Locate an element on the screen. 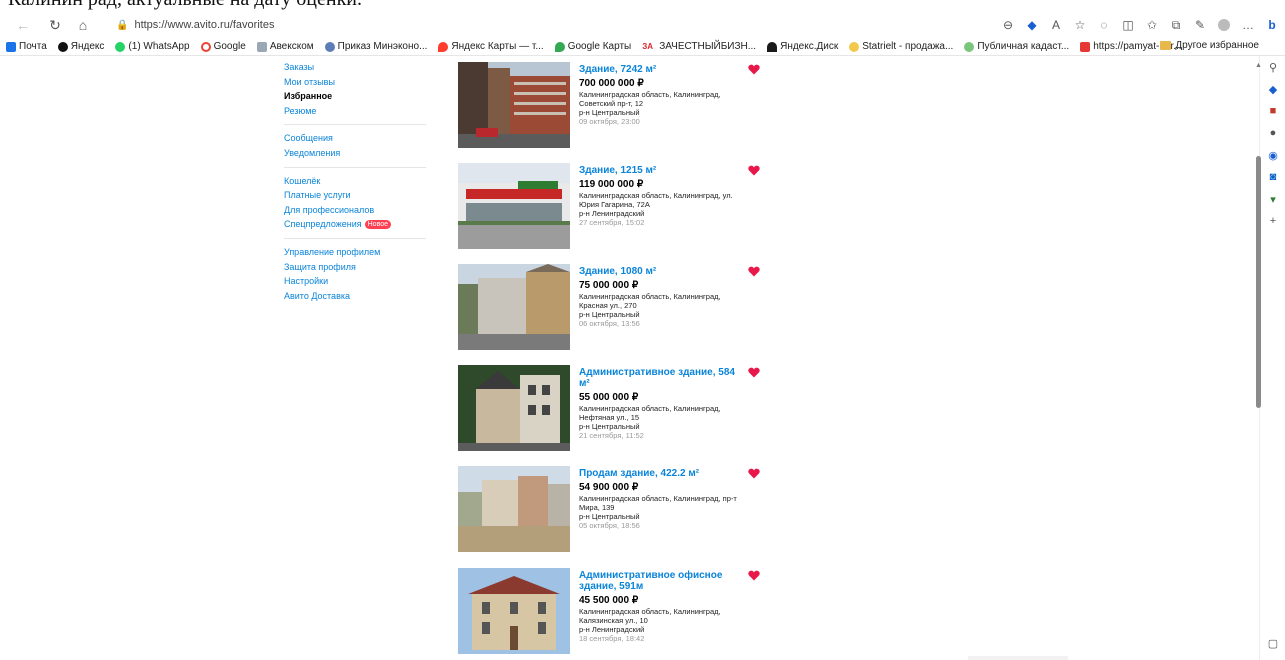 Image resolution: width=1285 pixels, height=660 pixels. menu-profile-management: Управление профилем is located at coordinates (364, 252).